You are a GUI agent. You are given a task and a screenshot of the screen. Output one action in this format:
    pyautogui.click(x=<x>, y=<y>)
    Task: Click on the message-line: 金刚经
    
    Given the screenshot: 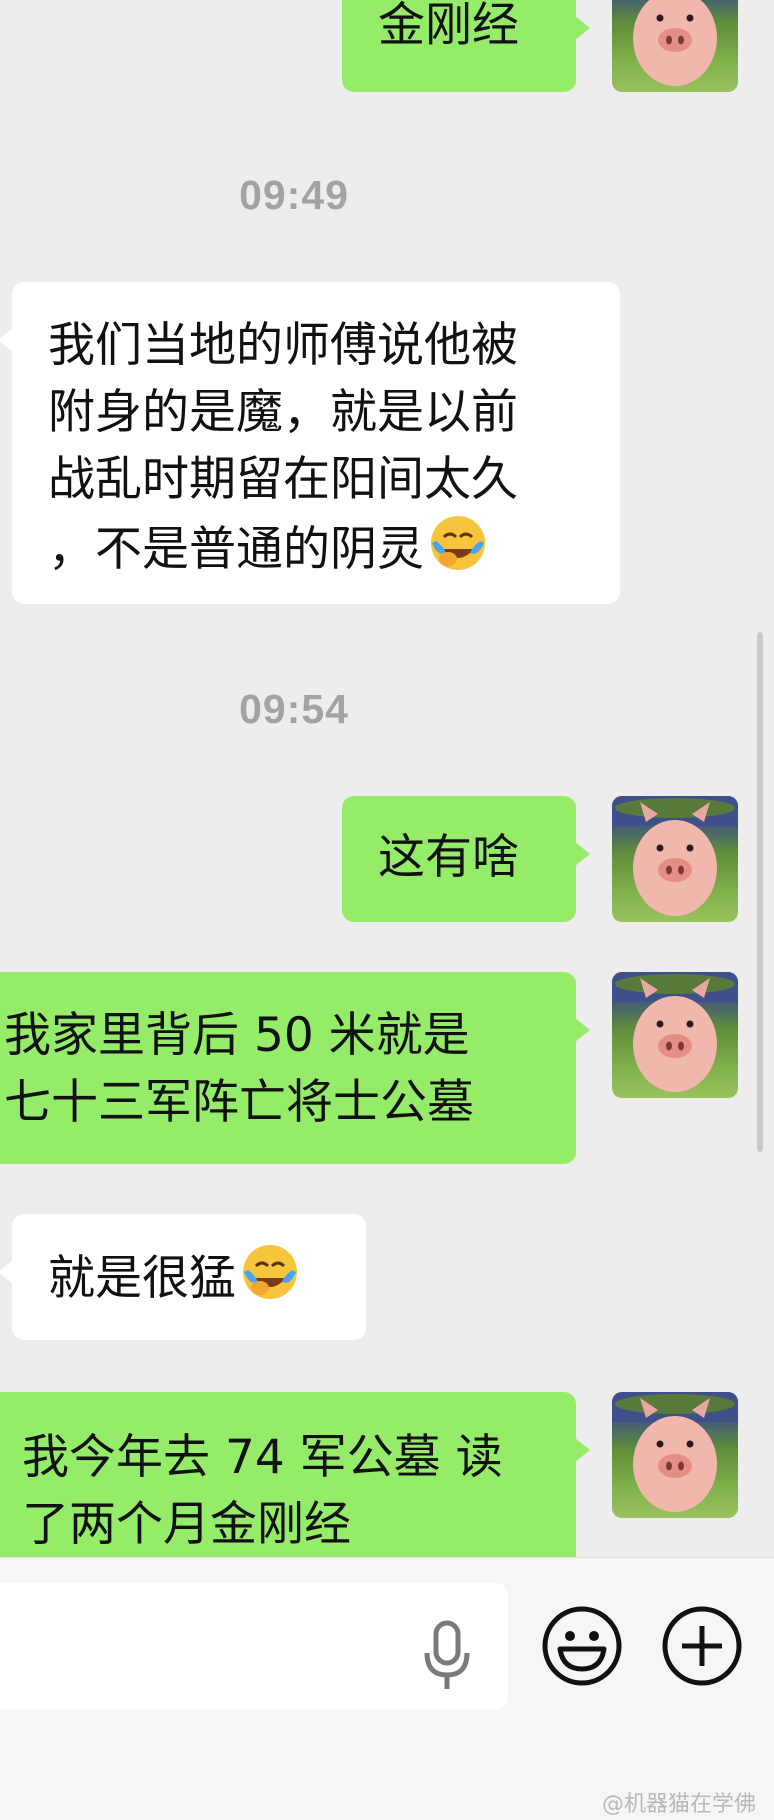 What is the action you would take?
    pyautogui.click(x=448, y=26)
    